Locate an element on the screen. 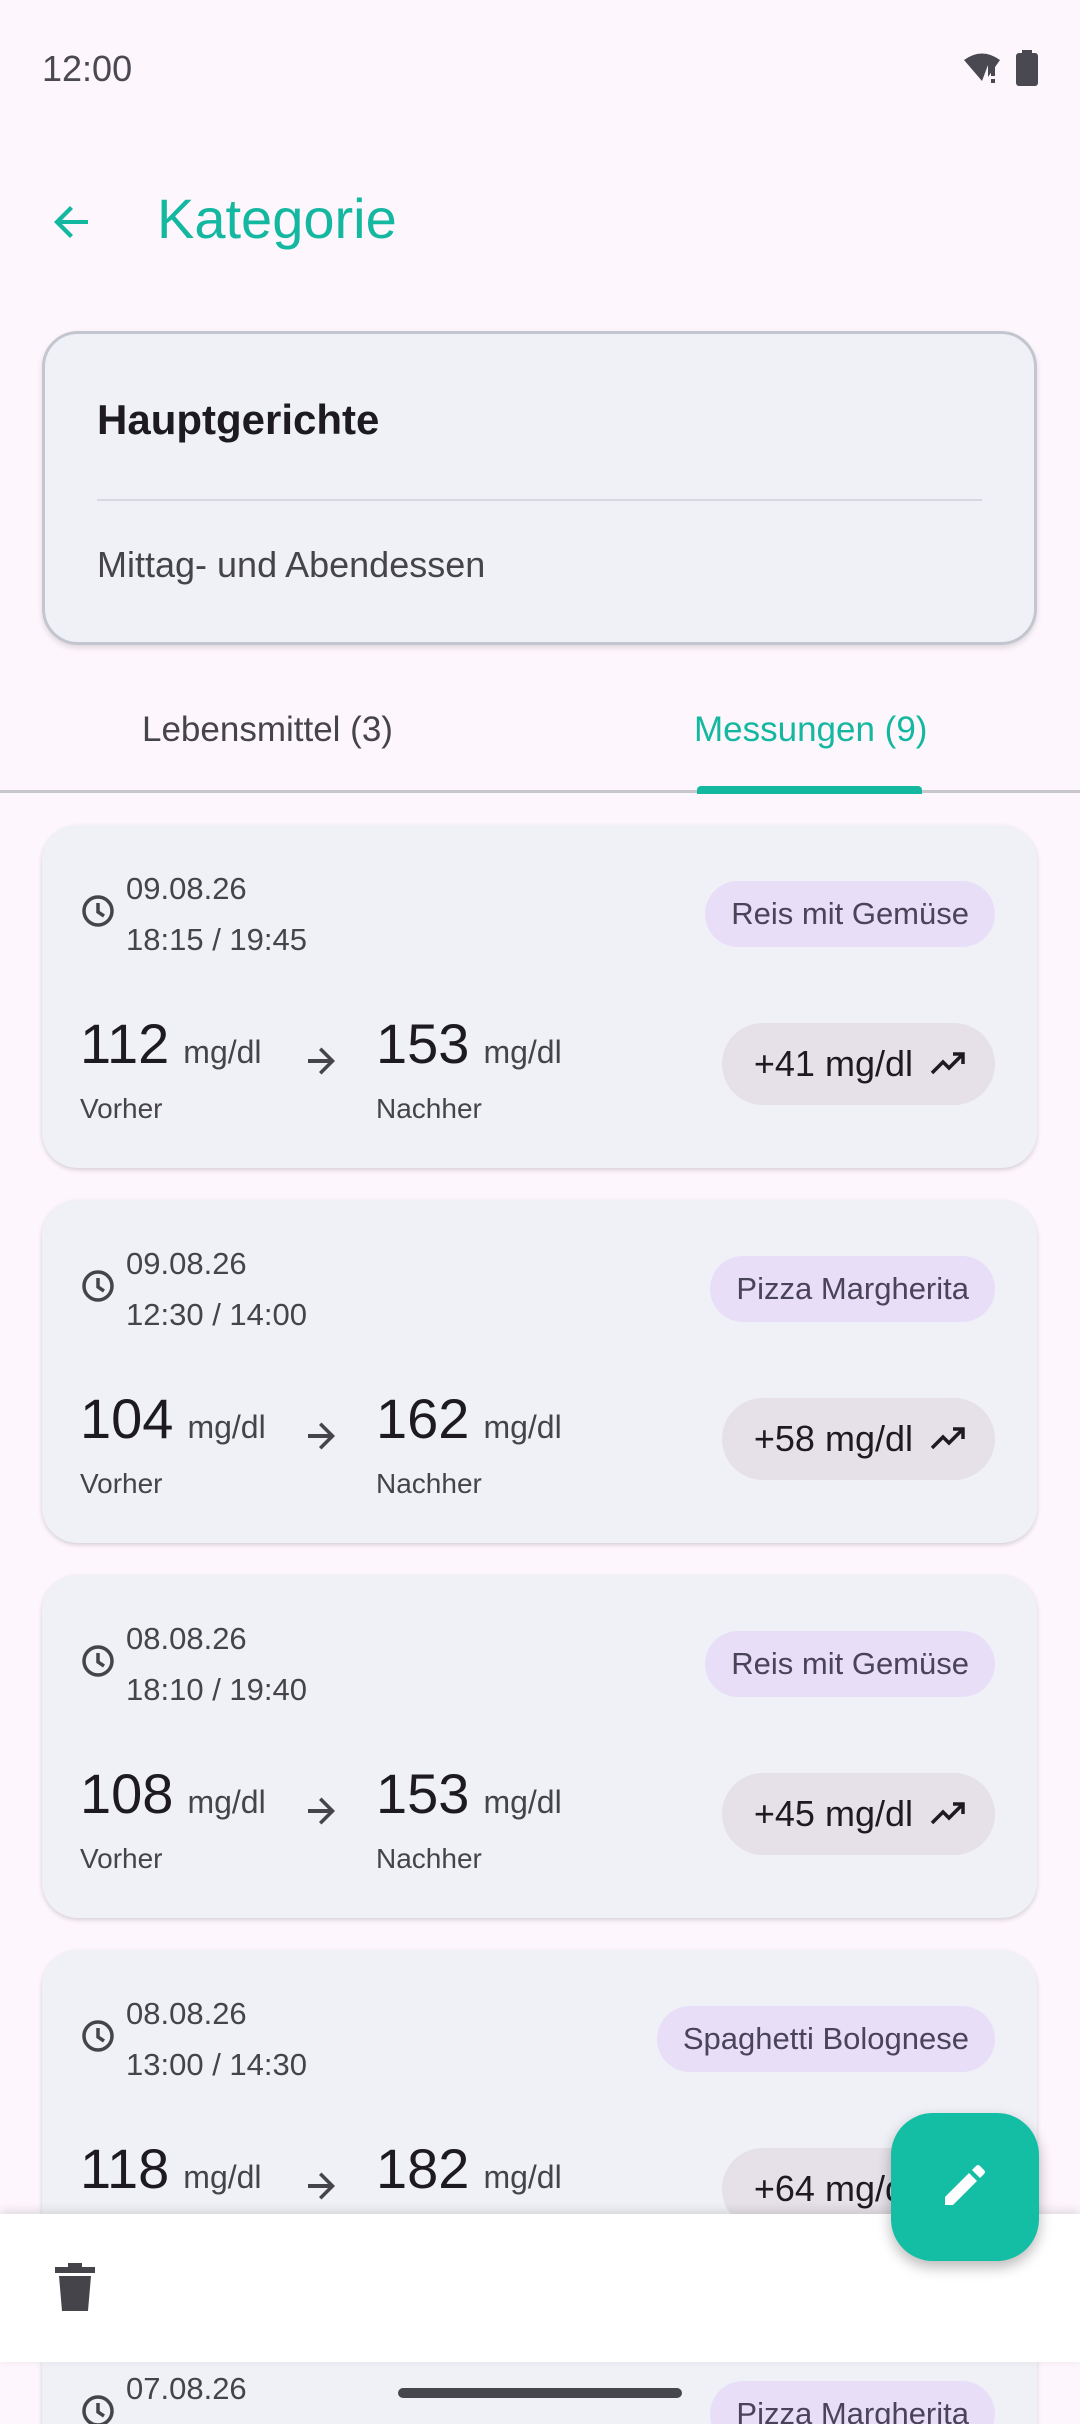 The width and height of the screenshot is (1080, 2424). before-number: 118 is located at coordinates (125, 2168).